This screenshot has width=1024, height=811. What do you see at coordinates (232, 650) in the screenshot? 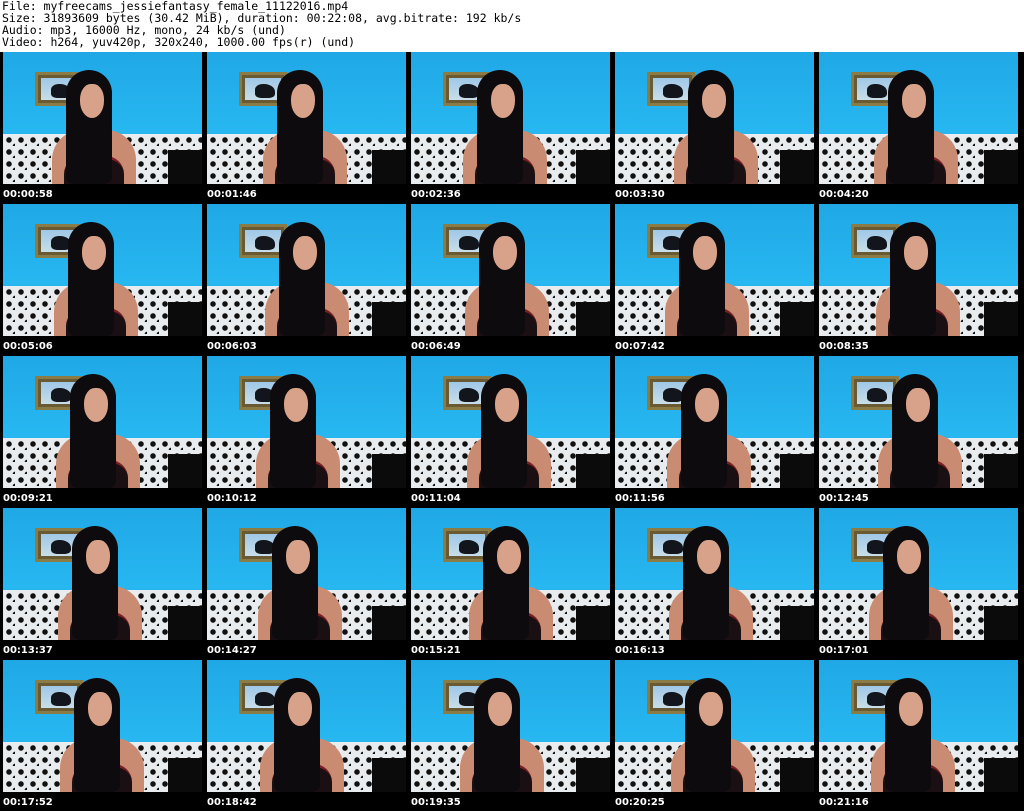
I see `thumbnail-timestamp: 00:14:27` at bounding box center [232, 650].